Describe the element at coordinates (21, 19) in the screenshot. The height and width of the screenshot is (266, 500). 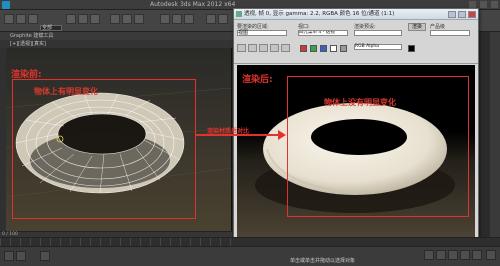
I see `redo-icon` at that location.